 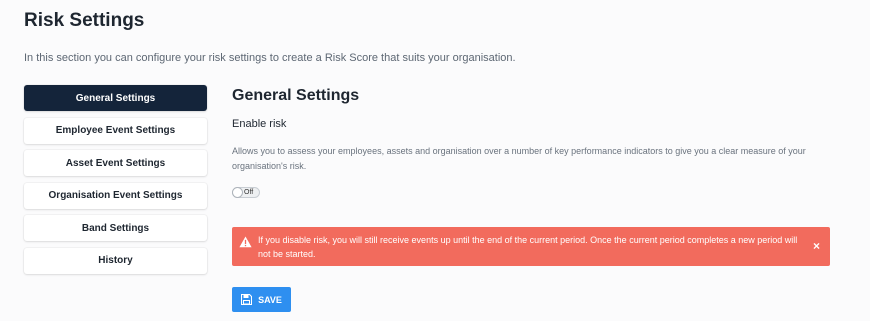 I want to click on nav-item-label: Band Settings, so click(x=115, y=228).